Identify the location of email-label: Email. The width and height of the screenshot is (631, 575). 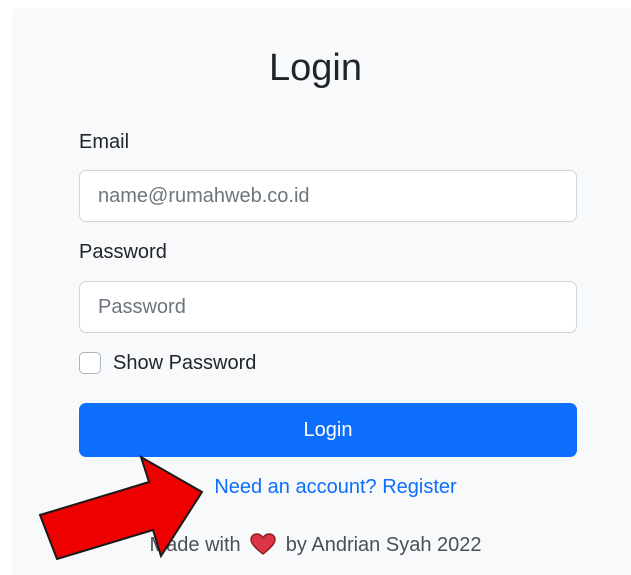
(104, 142).